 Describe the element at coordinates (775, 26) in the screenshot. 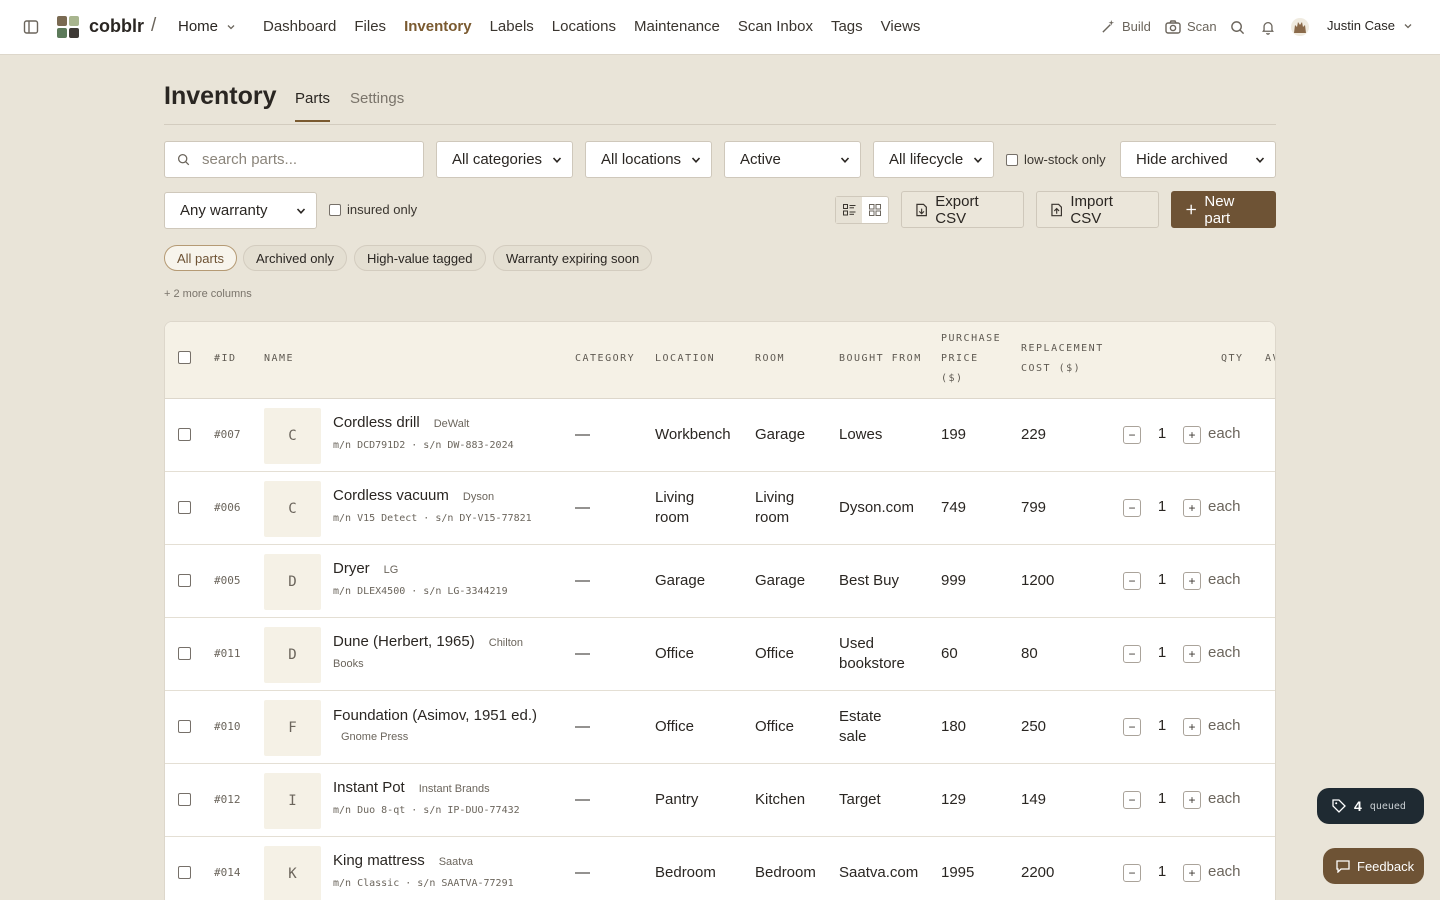

I see `nav-scan-inbox: Scan Inbox` at that location.